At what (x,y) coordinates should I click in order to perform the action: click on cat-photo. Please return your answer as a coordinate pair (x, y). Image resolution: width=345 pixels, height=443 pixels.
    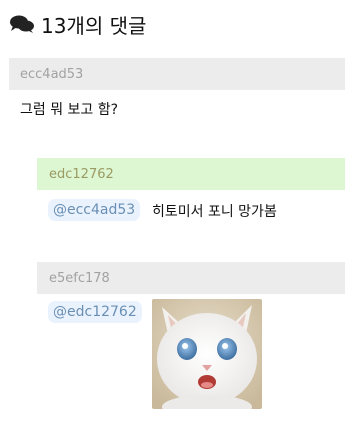
    Looking at the image, I should click on (207, 354).